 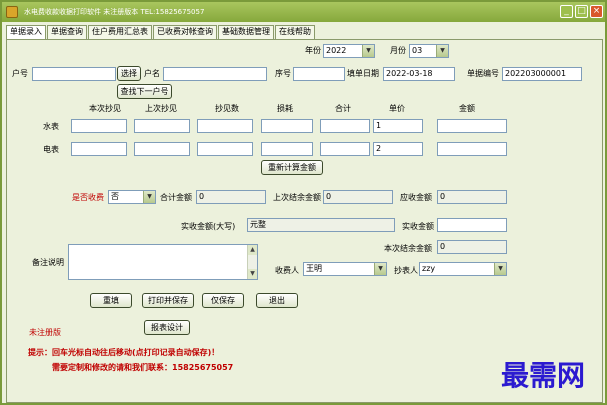 What do you see at coordinates (596, 11) in the screenshot?
I see `close-button: ×` at bounding box center [596, 11].